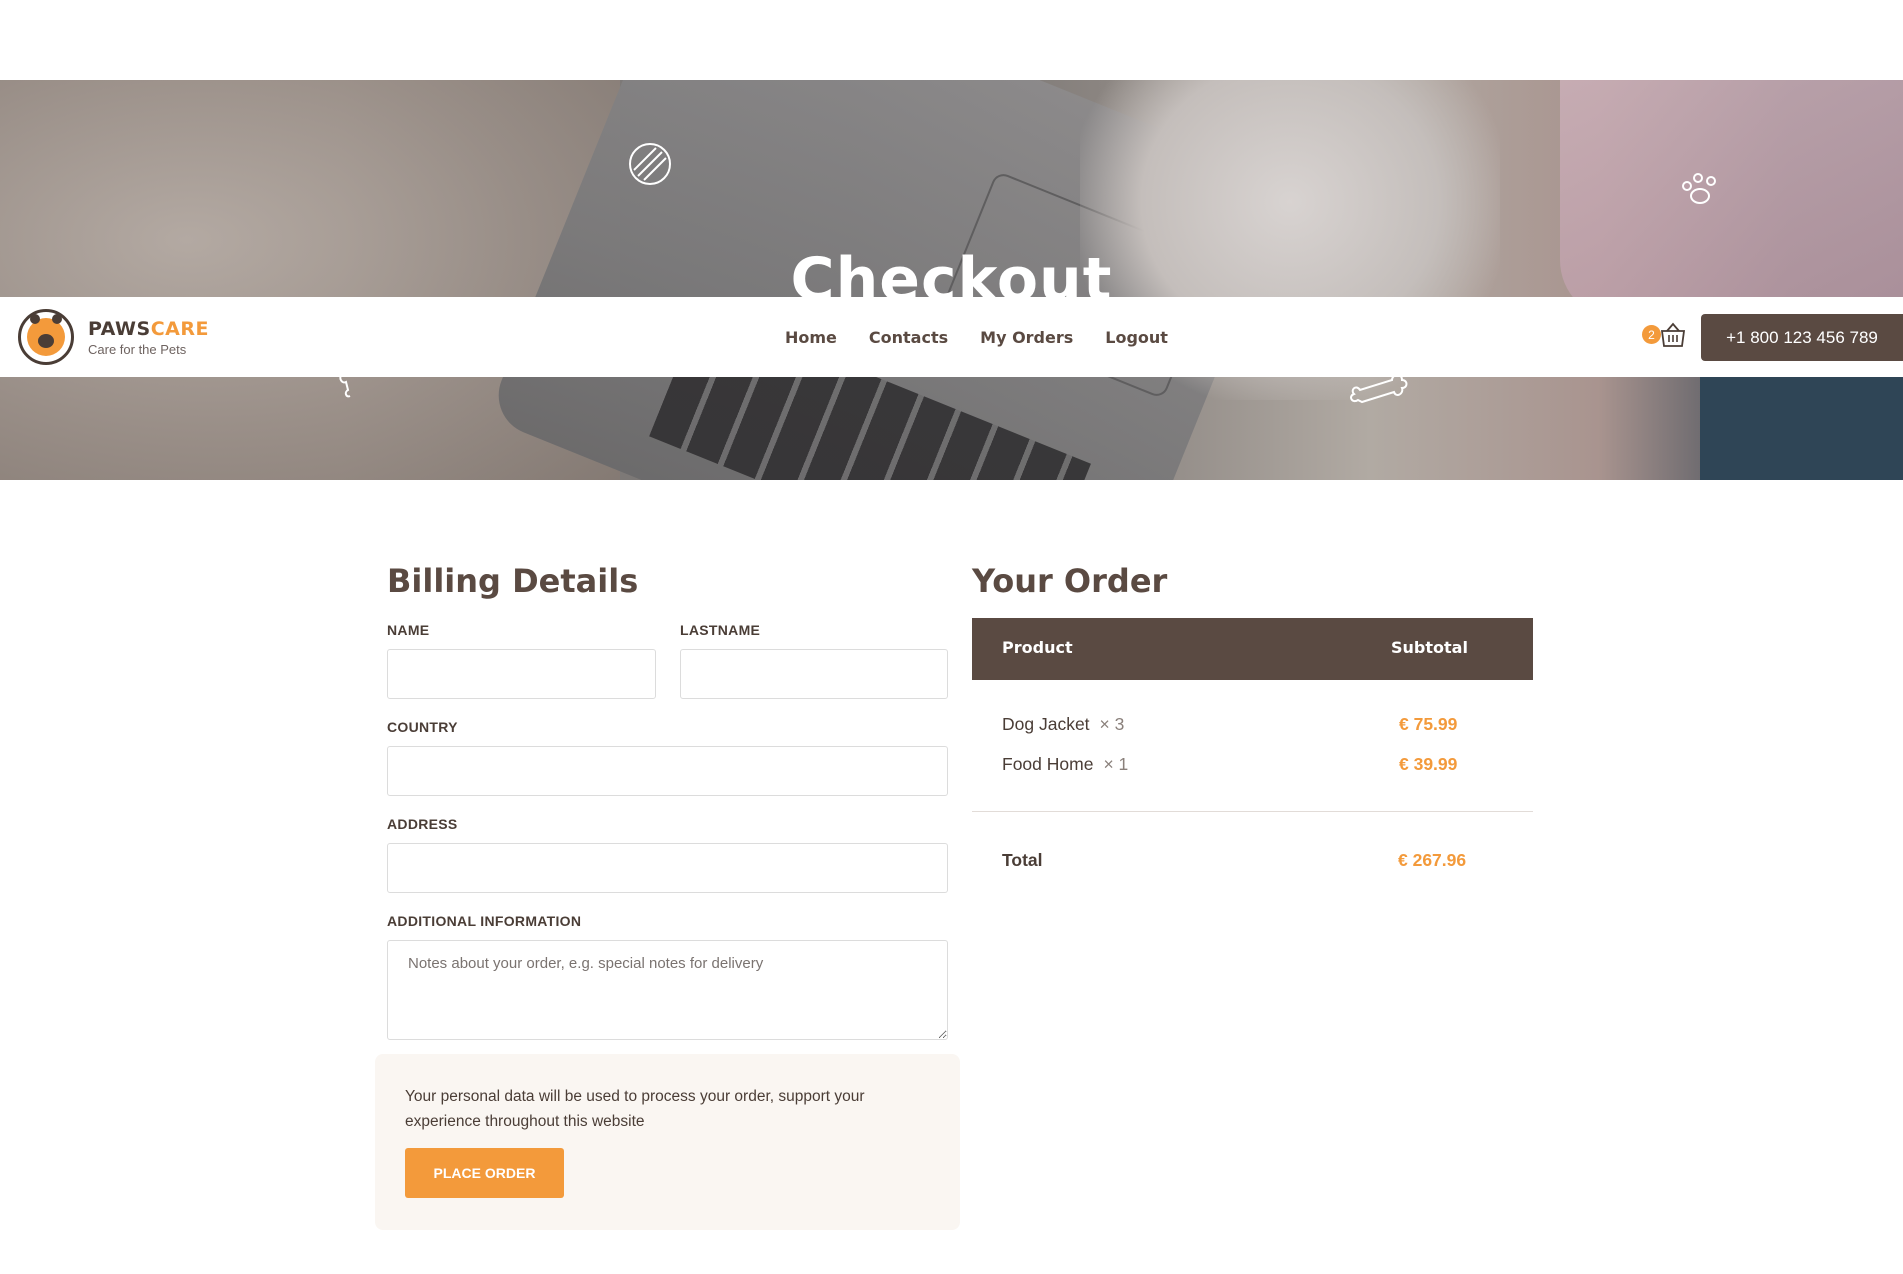  I want to click on cart-button: 2, so click(1665, 337).